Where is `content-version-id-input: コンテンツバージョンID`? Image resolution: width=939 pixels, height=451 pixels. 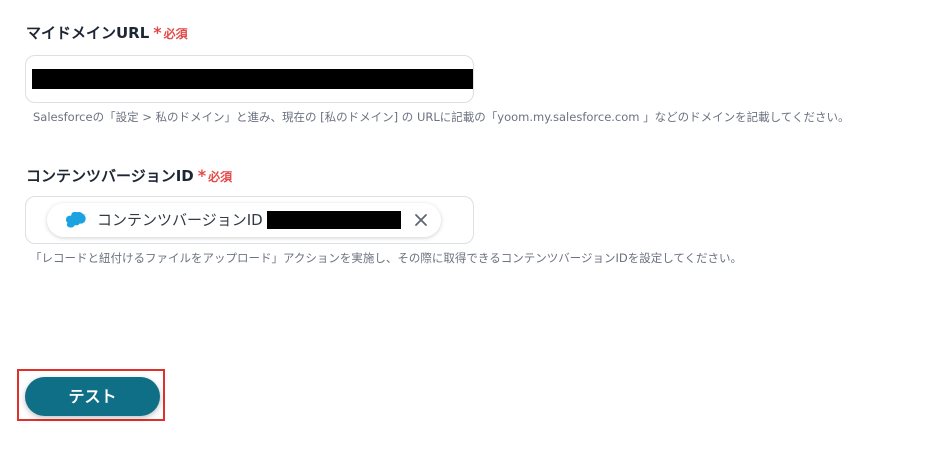 content-version-id-input: コンテンツバージョンID is located at coordinates (249, 220).